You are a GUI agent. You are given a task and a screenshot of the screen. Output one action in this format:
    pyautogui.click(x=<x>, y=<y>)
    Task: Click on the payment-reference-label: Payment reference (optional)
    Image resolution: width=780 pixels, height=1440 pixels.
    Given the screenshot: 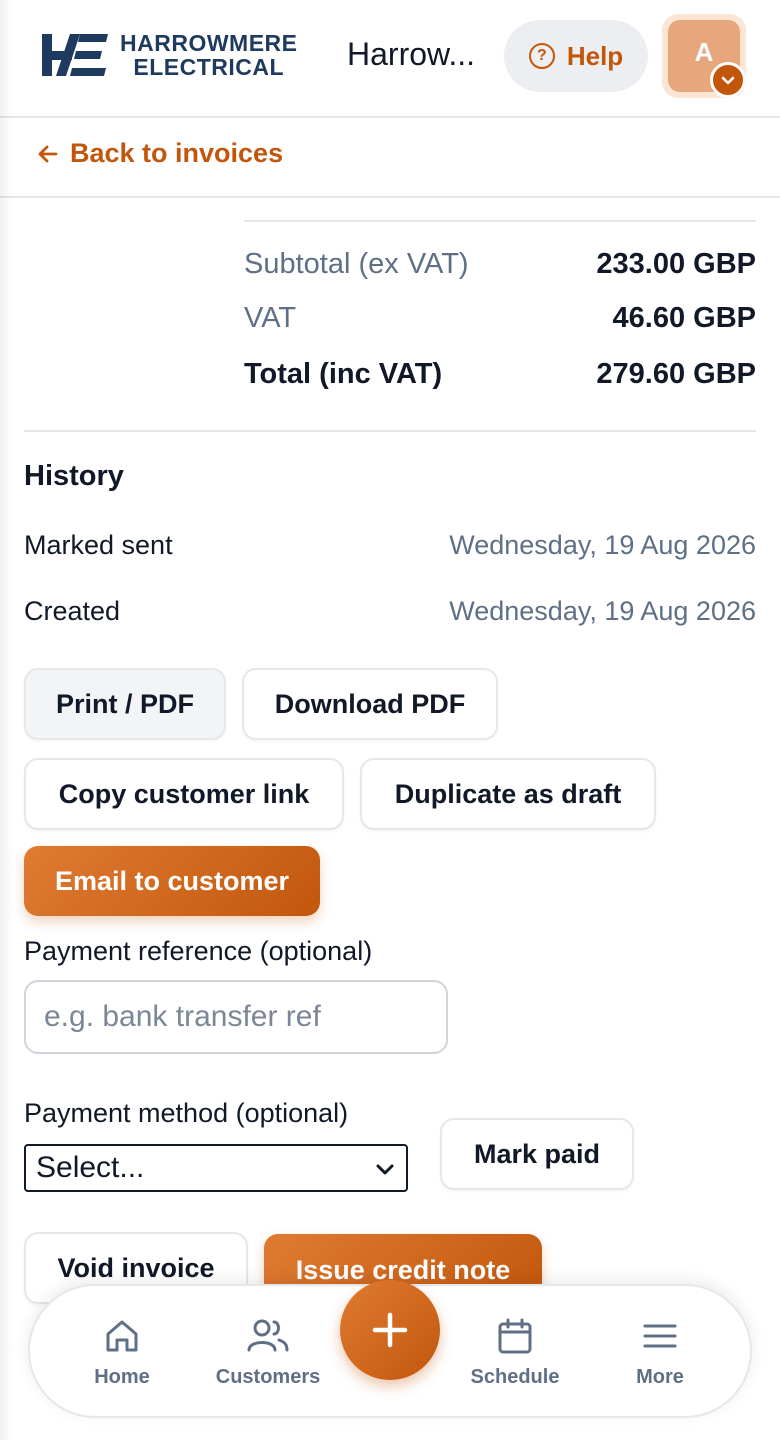 What is the action you would take?
    pyautogui.click(x=198, y=951)
    